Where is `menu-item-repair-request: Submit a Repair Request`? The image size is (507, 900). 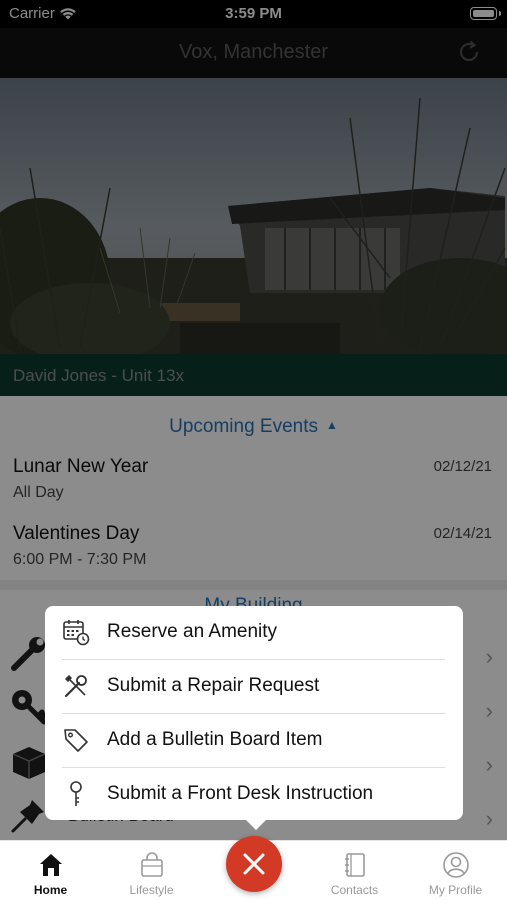 menu-item-repair-request: Submit a Repair Request is located at coordinates (254, 686).